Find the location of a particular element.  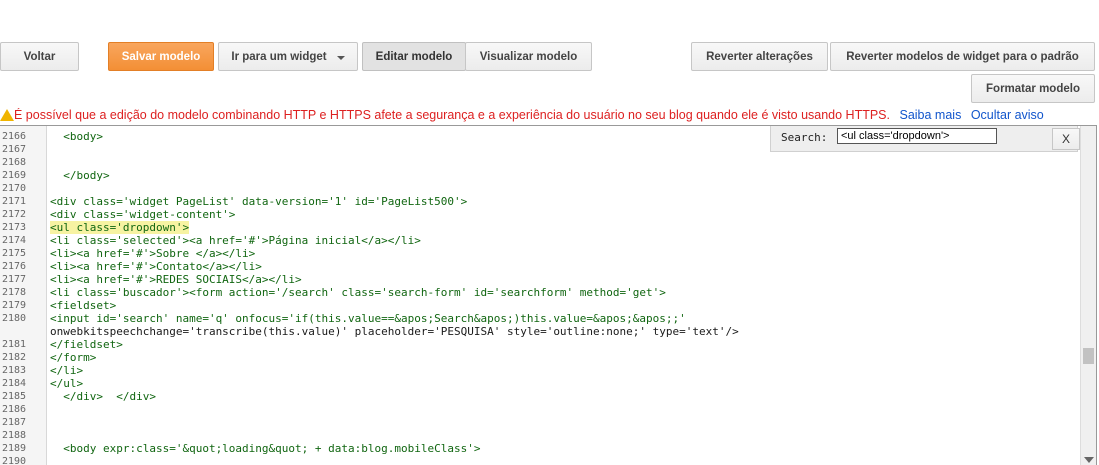

code-line: </form> is located at coordinates (73, 357).